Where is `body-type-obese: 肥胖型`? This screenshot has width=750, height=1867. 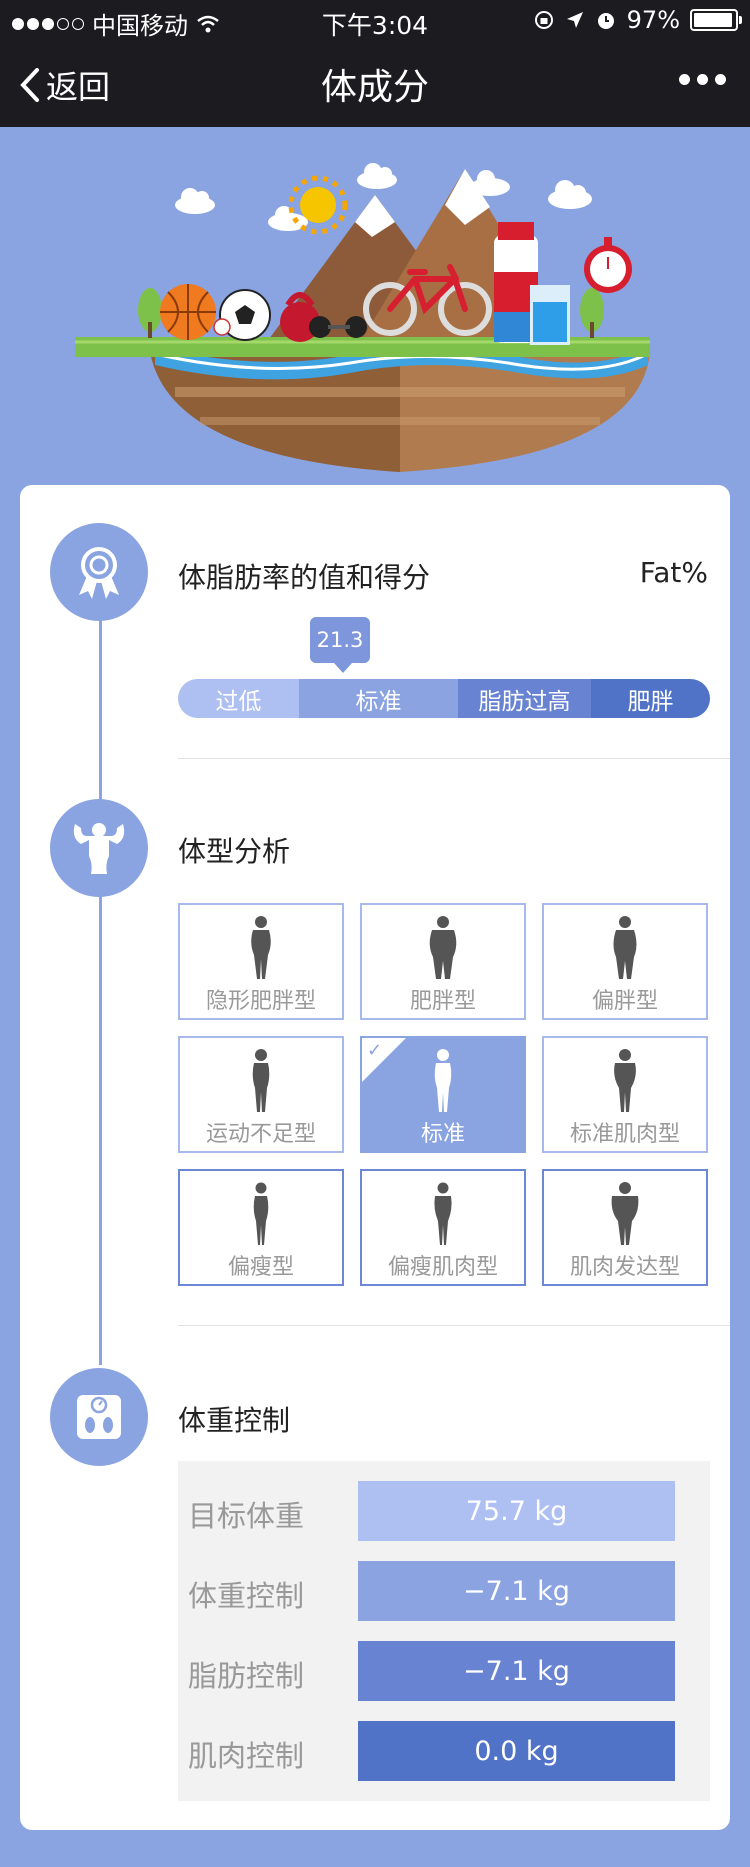
body-type-obese: 肥胖型 is located at coordinates (443, 961).